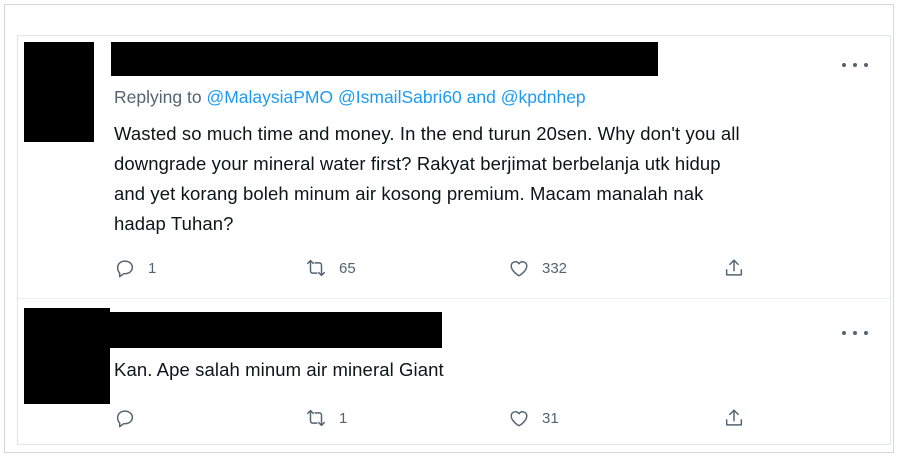  What do you see at coordinates (454, 418) in the screenshot?
I see `tweet-actions: 1 31` at bounding box center [454, 418].